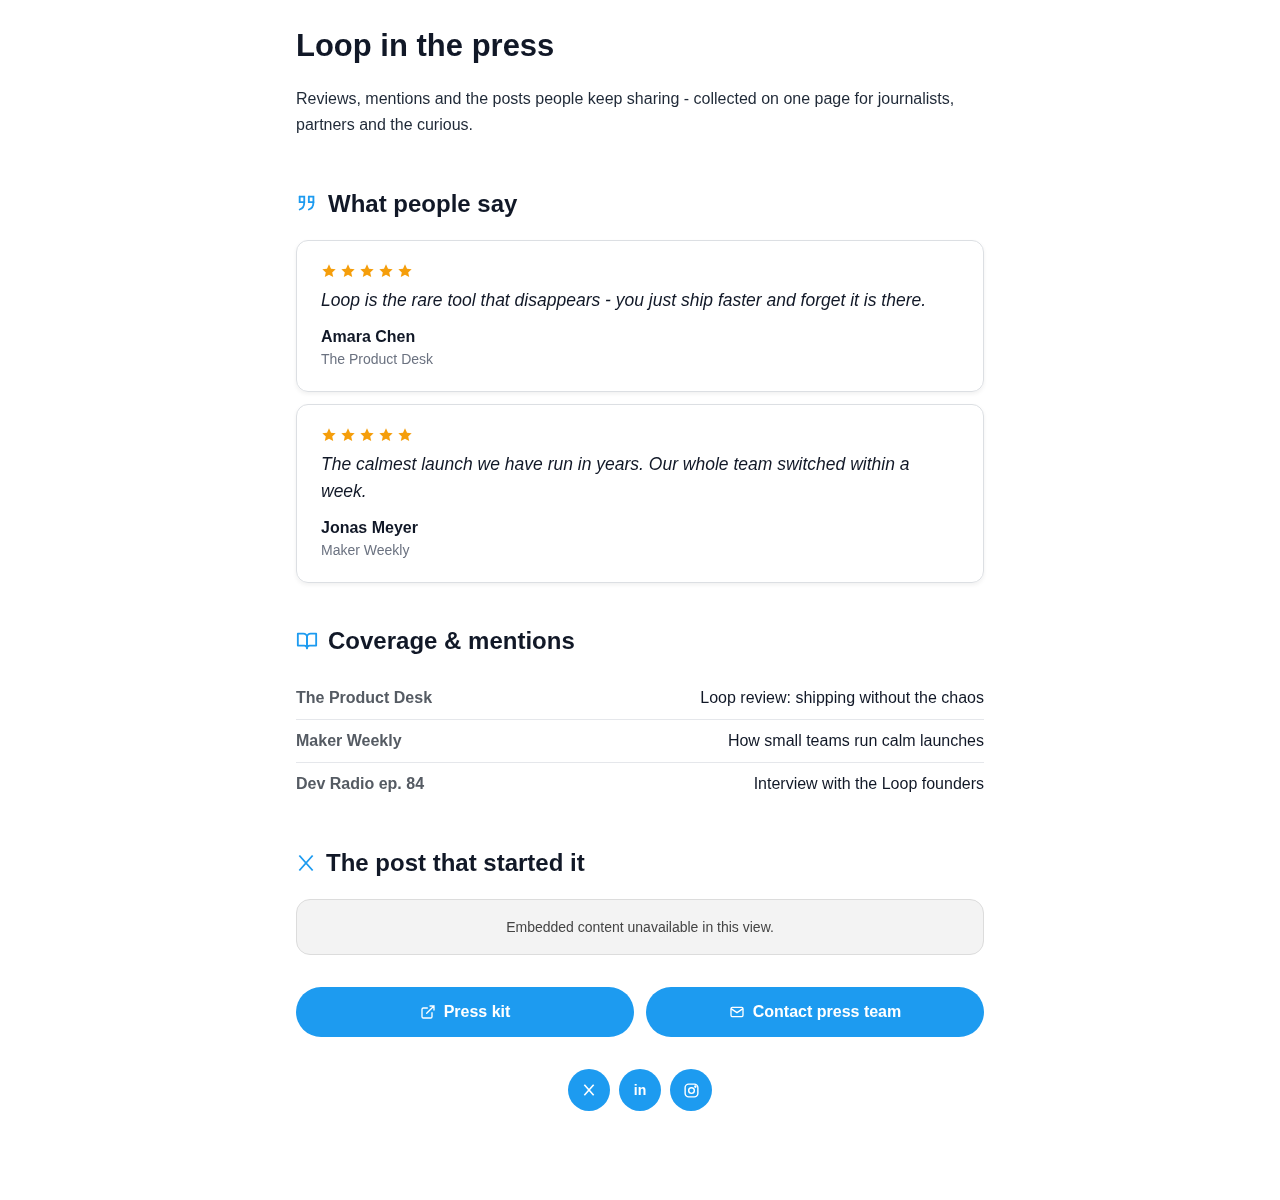 The width and height of the screenshot is (1280, 1200). I want to click on outlet-name: Maker Weekly, so click(349, 741).